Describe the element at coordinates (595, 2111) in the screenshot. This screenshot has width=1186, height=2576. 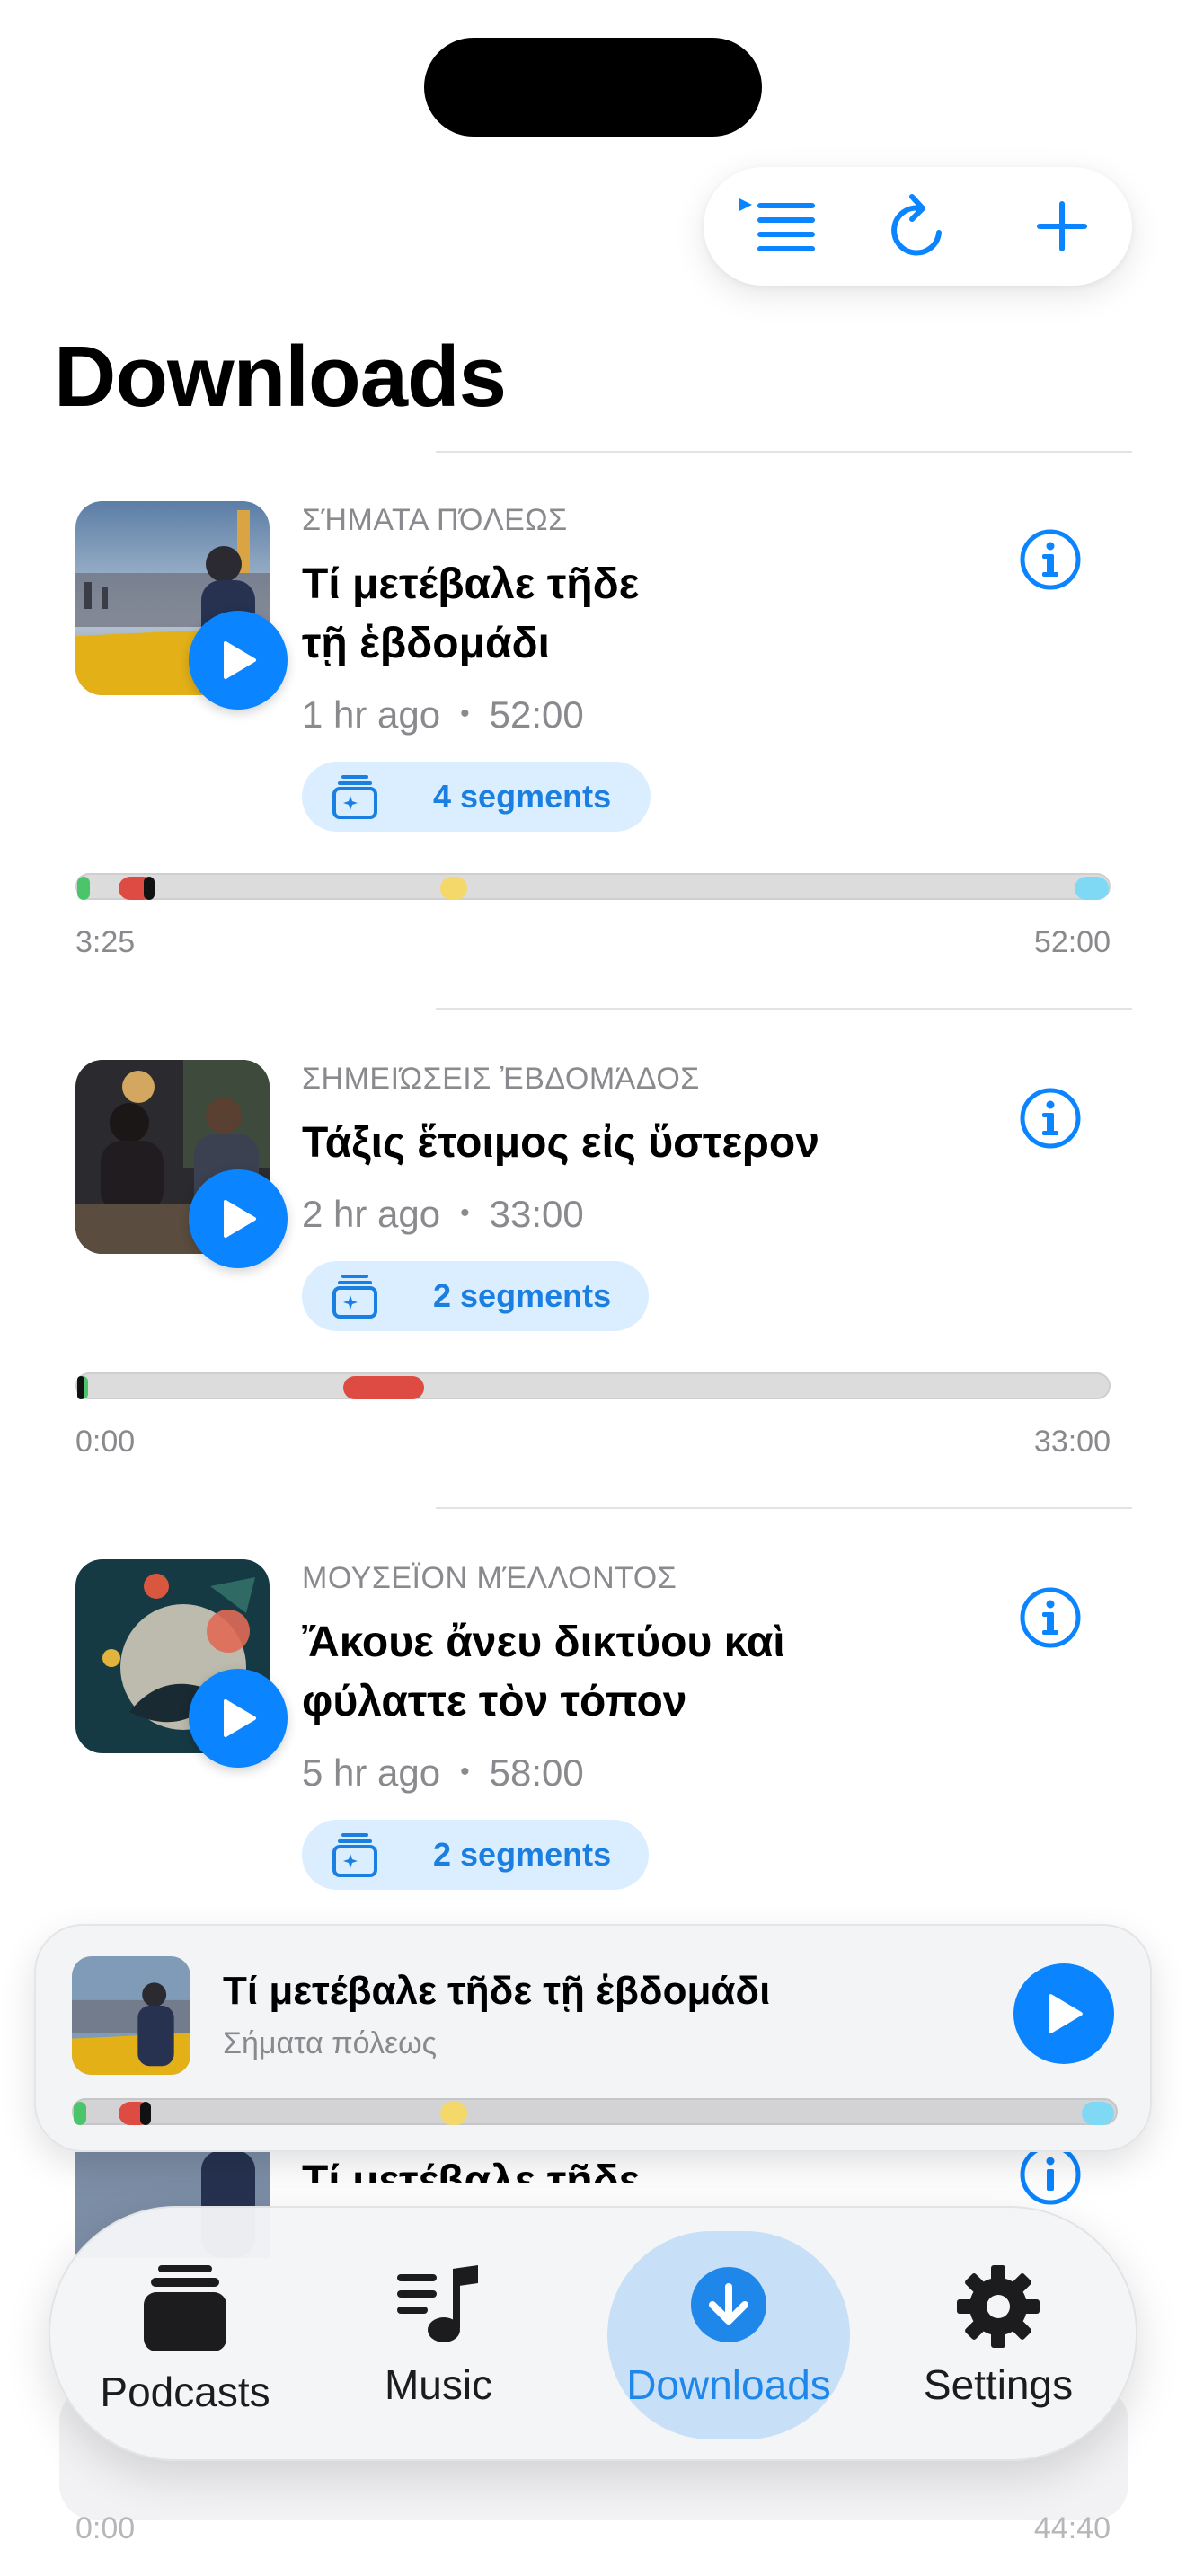
I see `mini-player-progress-track` at that location.